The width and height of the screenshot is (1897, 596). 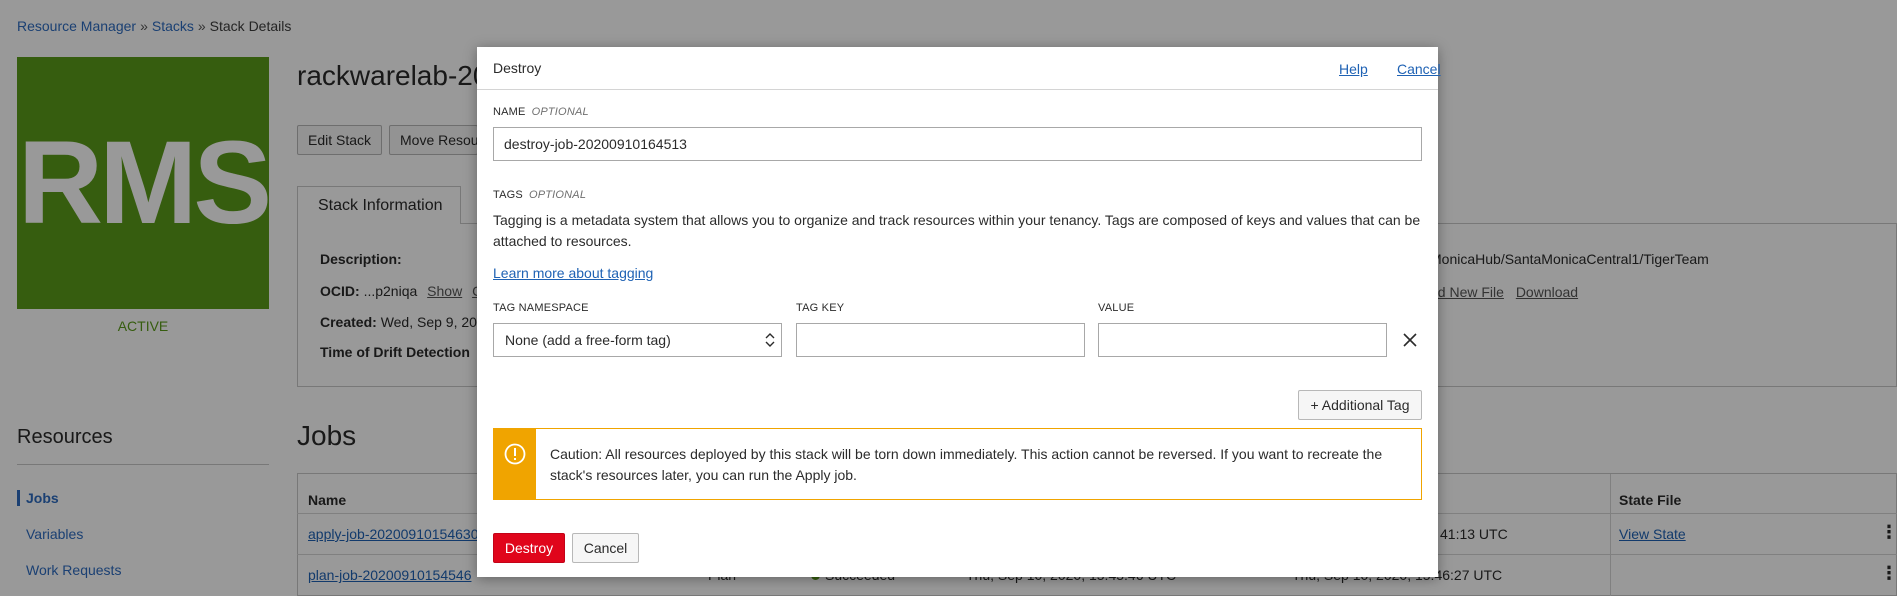 I want to click on additional-tag-button: + Additional Tag, so click(x=1360, y=405).